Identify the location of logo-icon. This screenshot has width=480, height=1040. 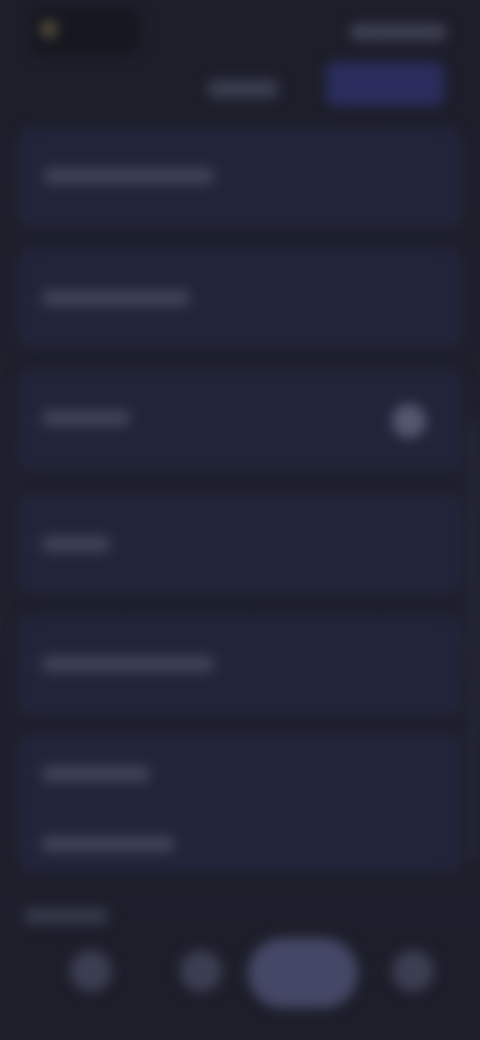
(49, 29).